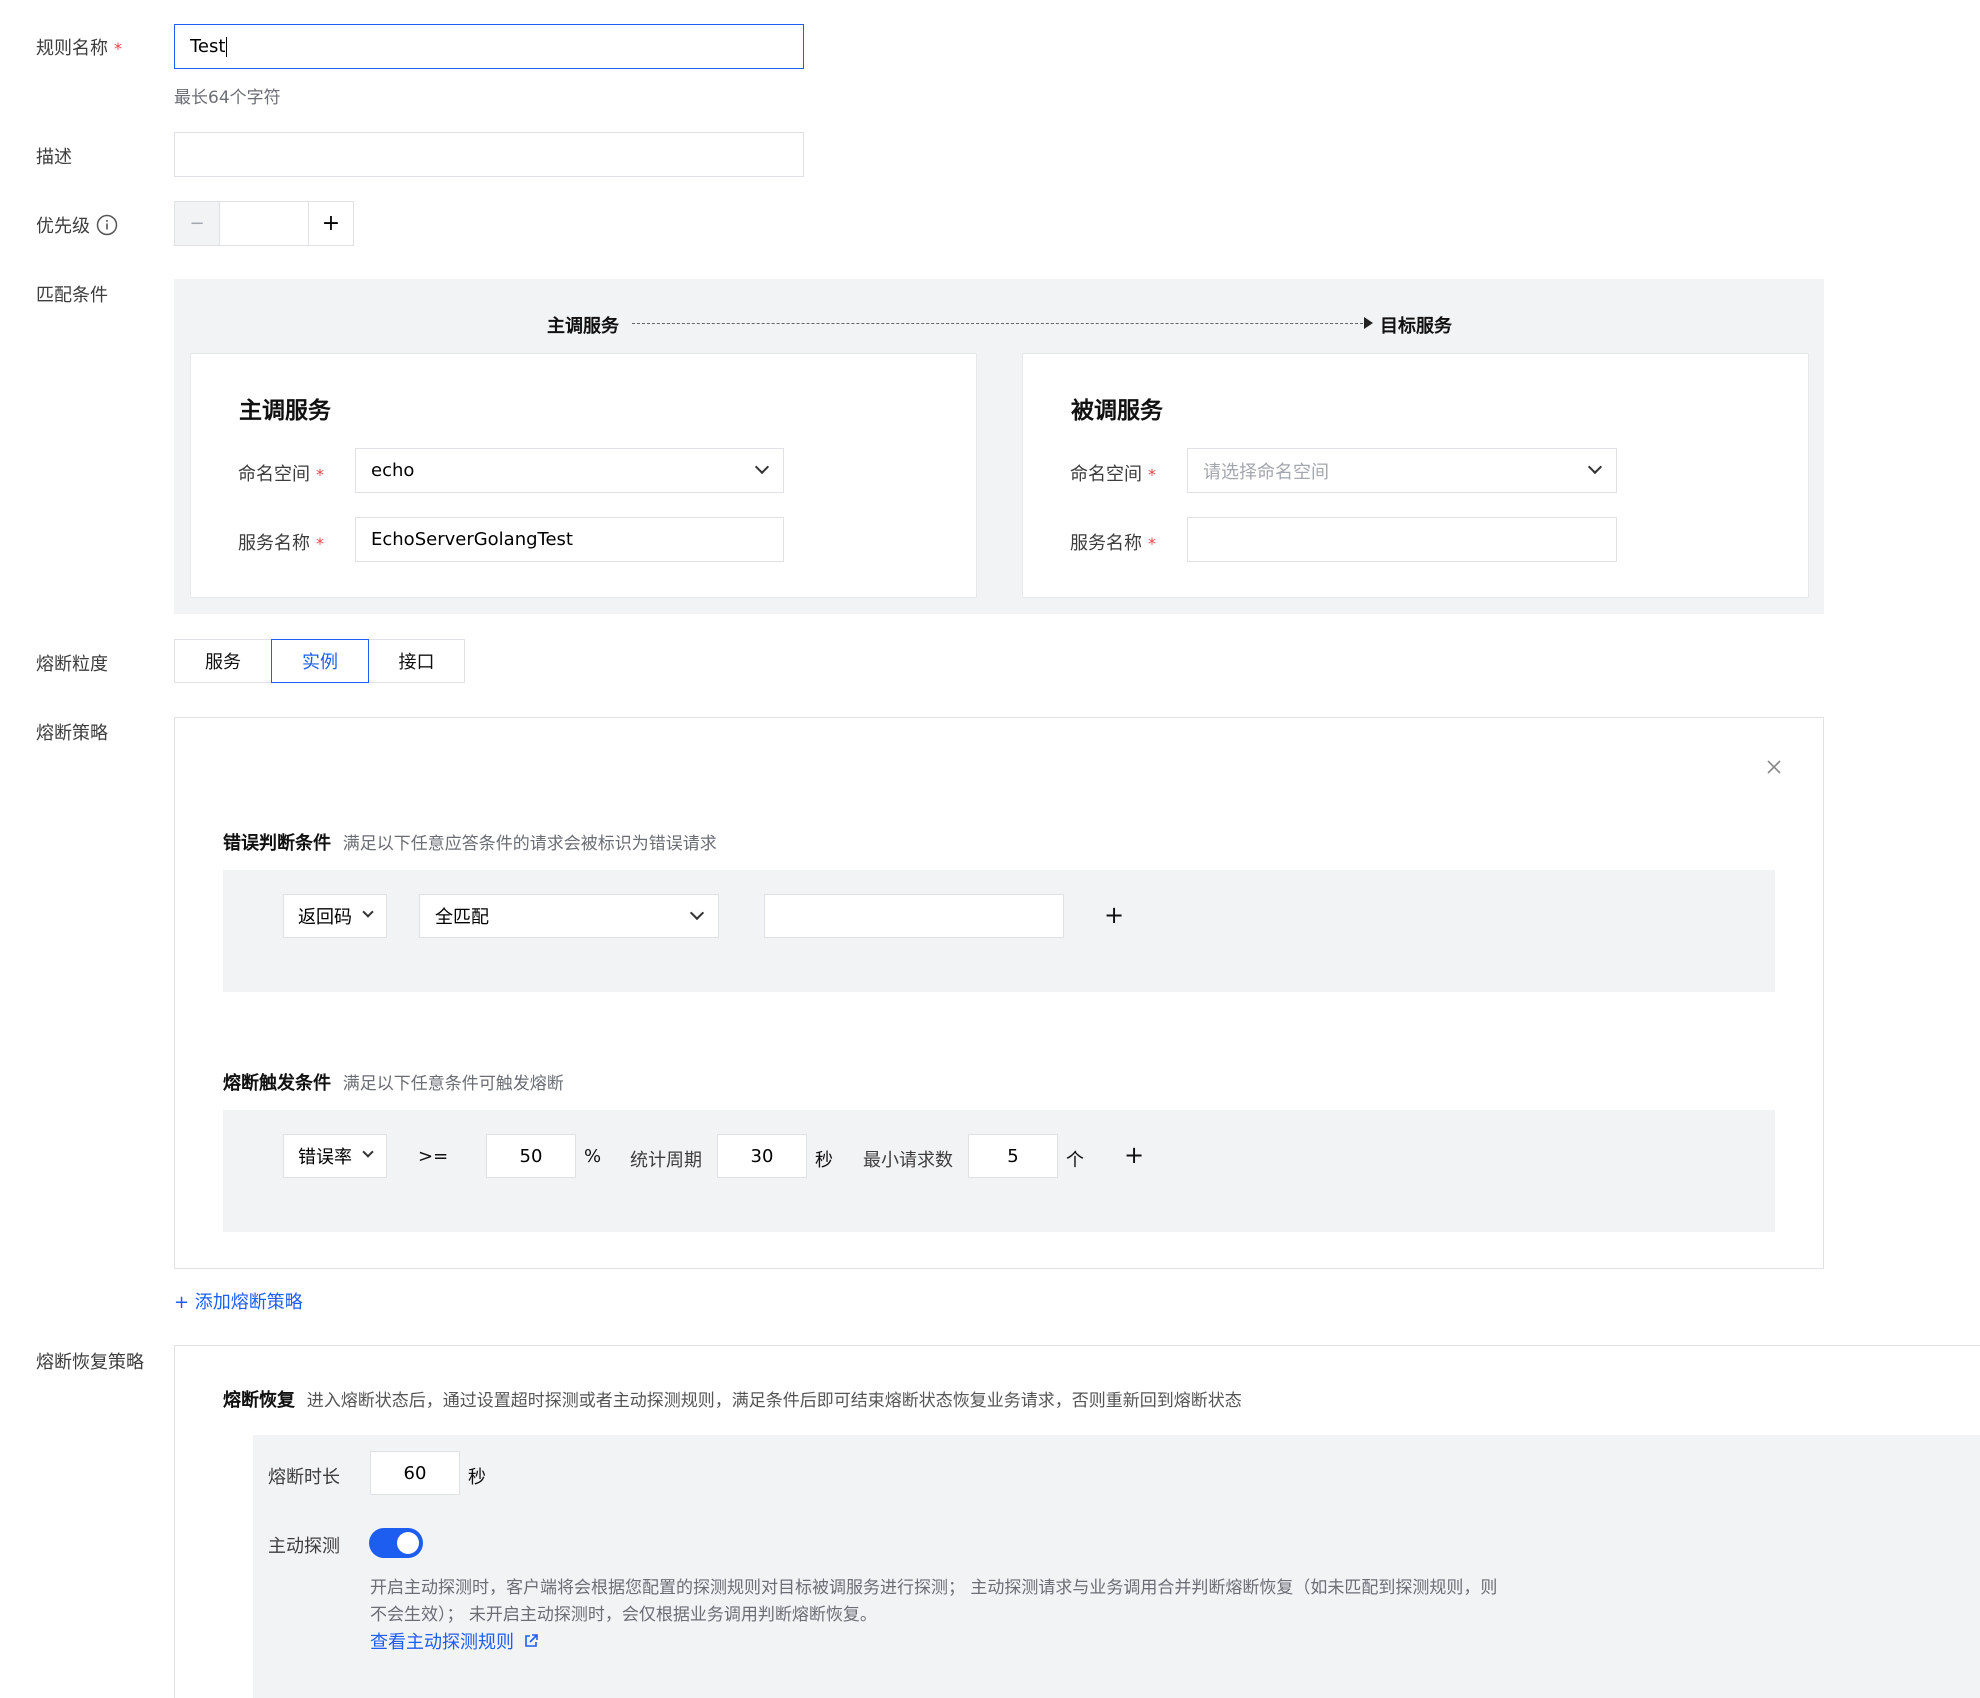 The width and height of the screenshot is (1980, 1698). Describe the element at coordinates (908, 1160) in the screenshot. I see `min-requests-label: 最小请求数` at that location.